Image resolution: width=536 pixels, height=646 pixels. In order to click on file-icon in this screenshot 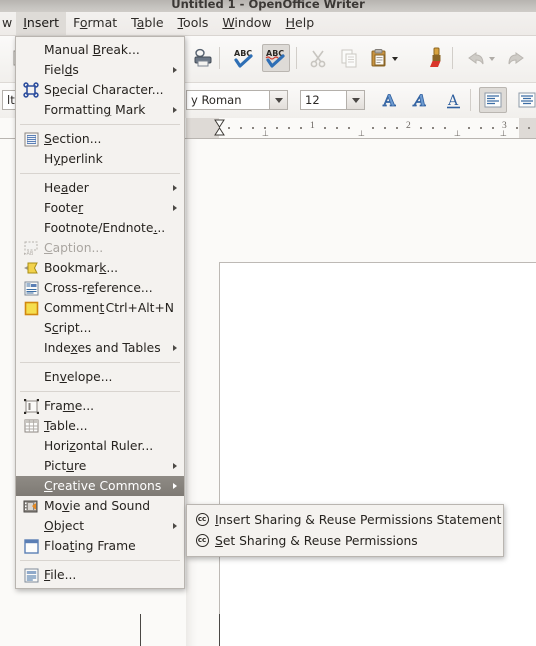, I will do `click(31, 575)`.